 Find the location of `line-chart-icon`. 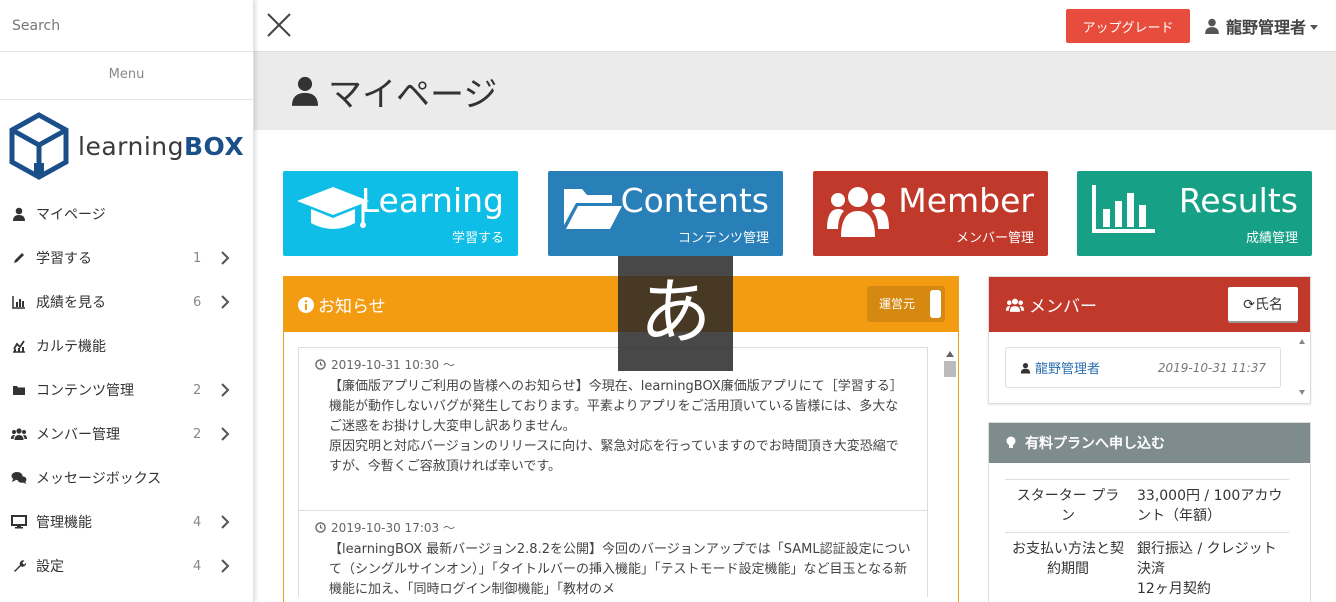

line-chart-icon is located at coordinates (19, 346).